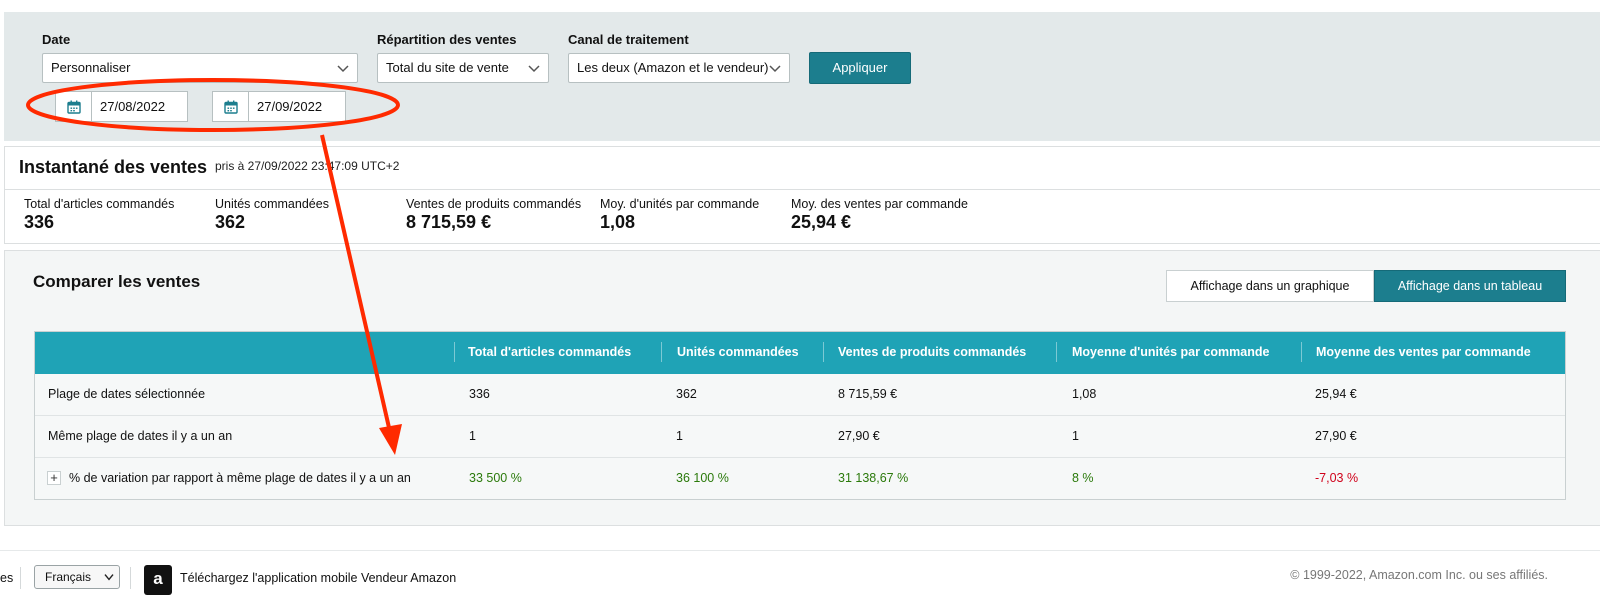 The height and width of the screenshot is (604, 1600). I want to click on metric-value: 362, so click(230, 222).